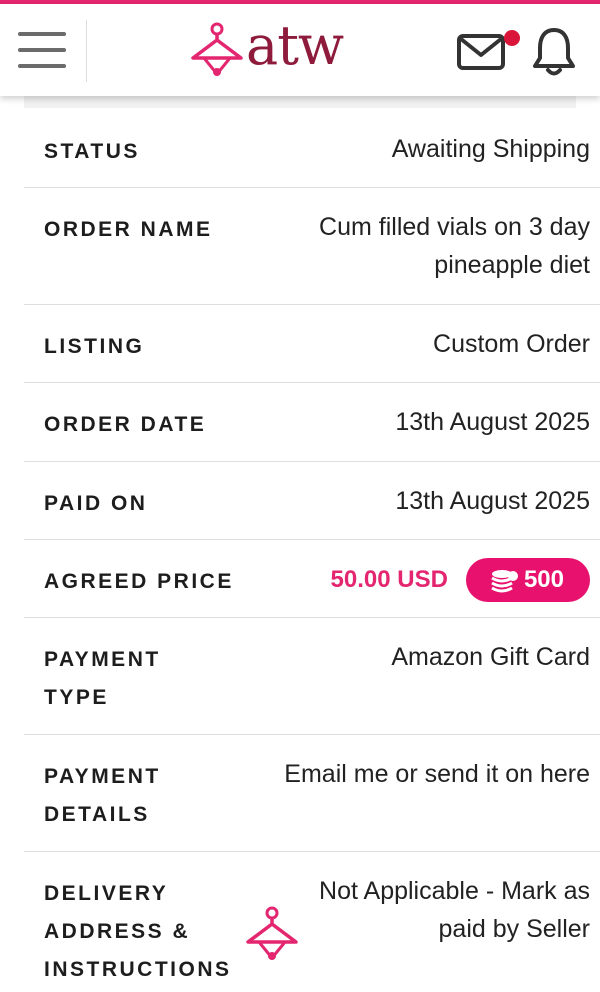  What do you see at coordinates (481, 52) in the screenshot?
I see `mail-icon` at bounding box center [481, 52].